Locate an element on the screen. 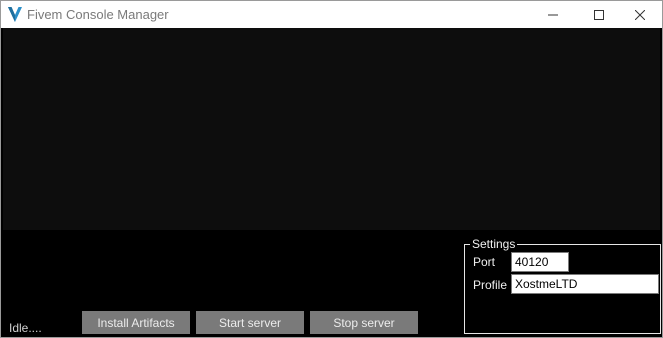 Image resolution: width=663 pixels, height=338 pixels. profile-field is located at coordinates (585, 284).